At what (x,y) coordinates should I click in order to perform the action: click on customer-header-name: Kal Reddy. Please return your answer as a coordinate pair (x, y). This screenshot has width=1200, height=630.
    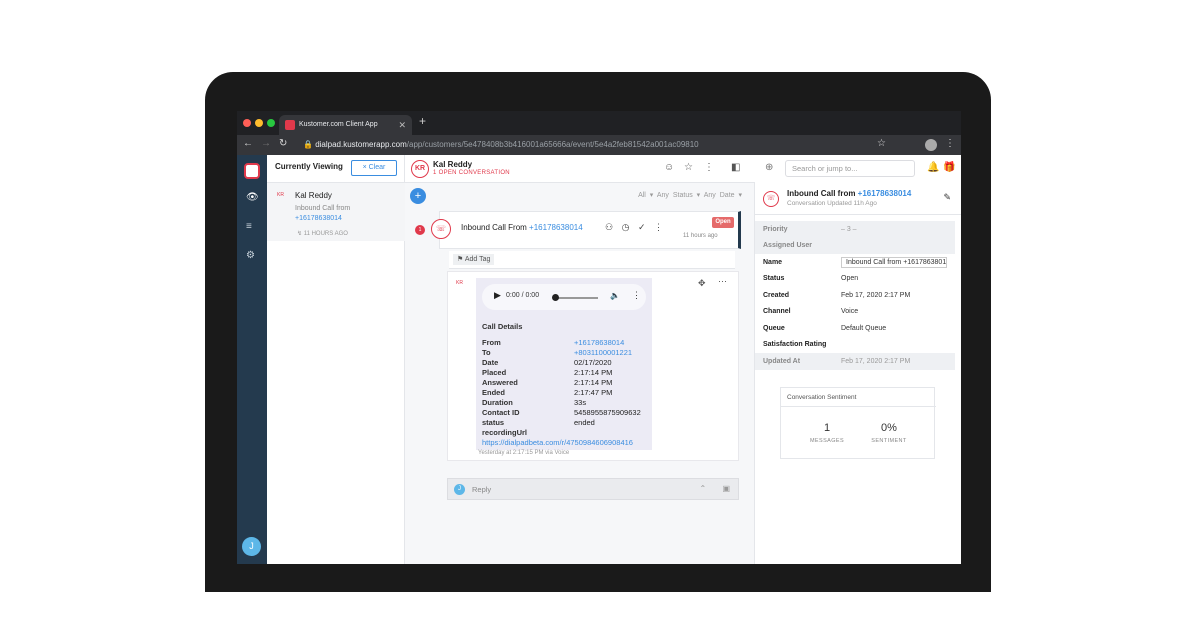
    Looking at the image, I should click on (452, 164).